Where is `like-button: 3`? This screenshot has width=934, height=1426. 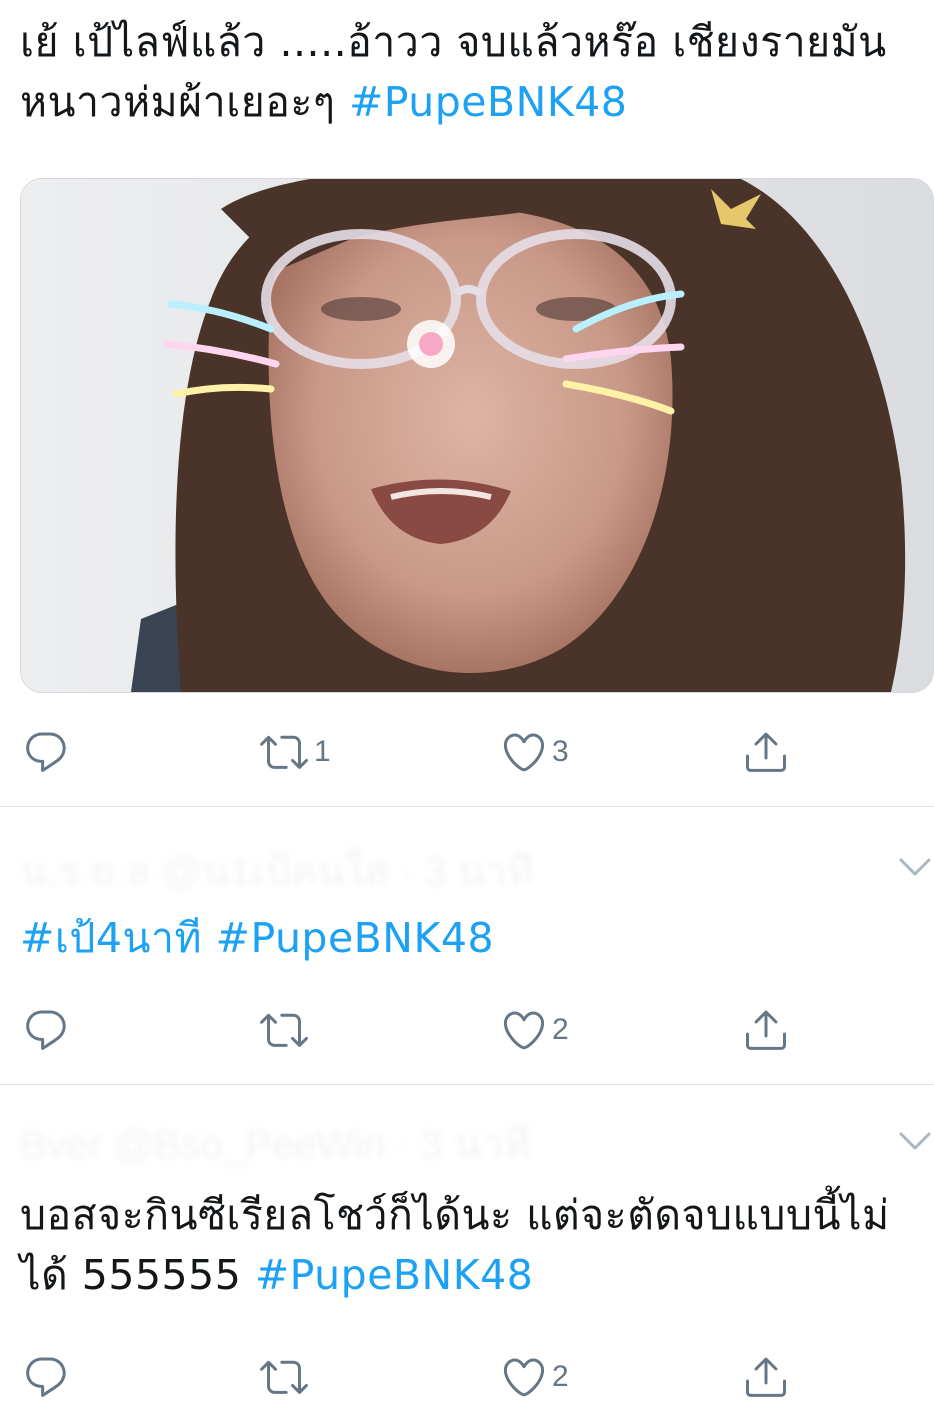 like-button: 3 is located at coordinates (534, 752).